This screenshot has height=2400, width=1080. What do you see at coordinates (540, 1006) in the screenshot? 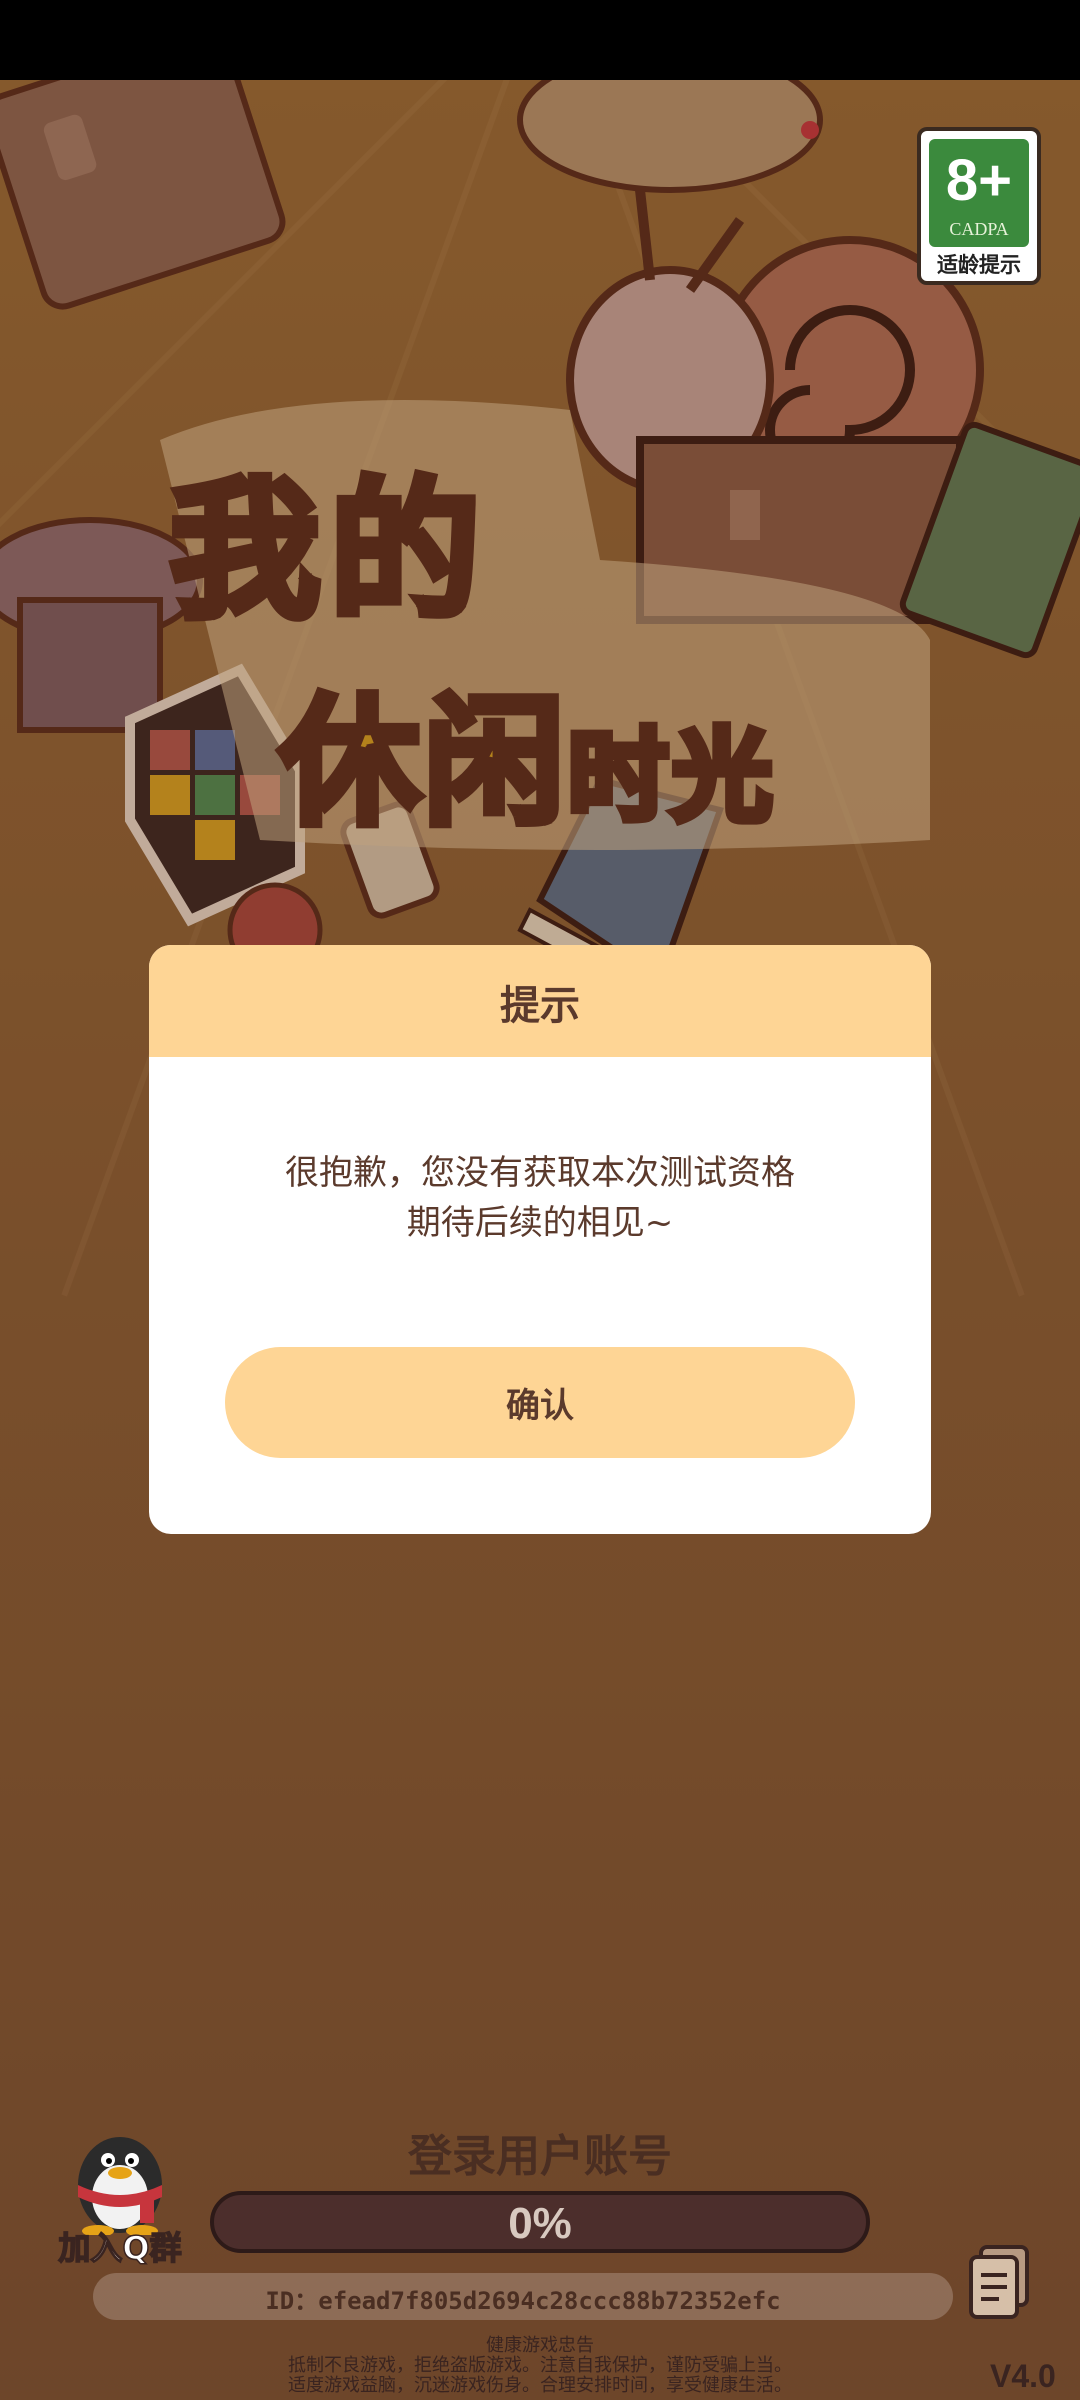
I see `dialog-title: 提示` at bounding box center [540, 1006].